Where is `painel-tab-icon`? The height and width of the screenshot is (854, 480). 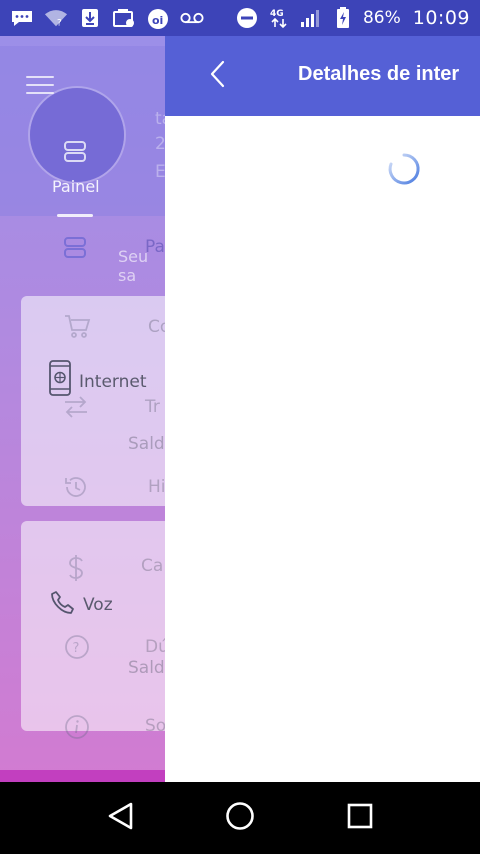
painel-tab-icon is located at coordinates (75, 154).